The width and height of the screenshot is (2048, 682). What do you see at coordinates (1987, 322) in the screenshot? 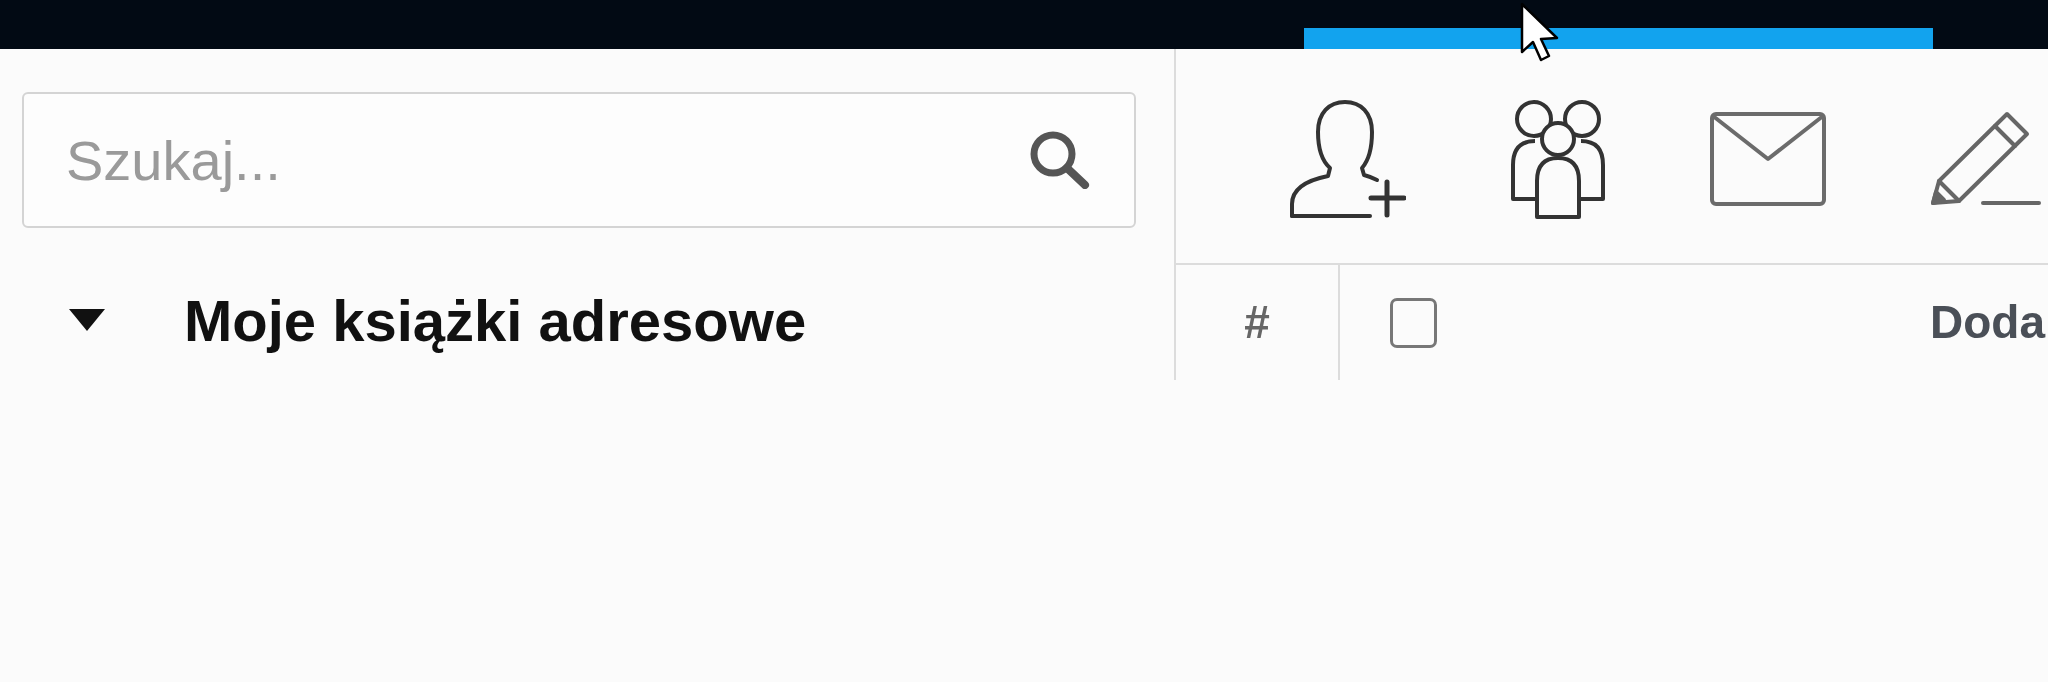
I see `column-header: Doda` at bounding box center [1987, 322].